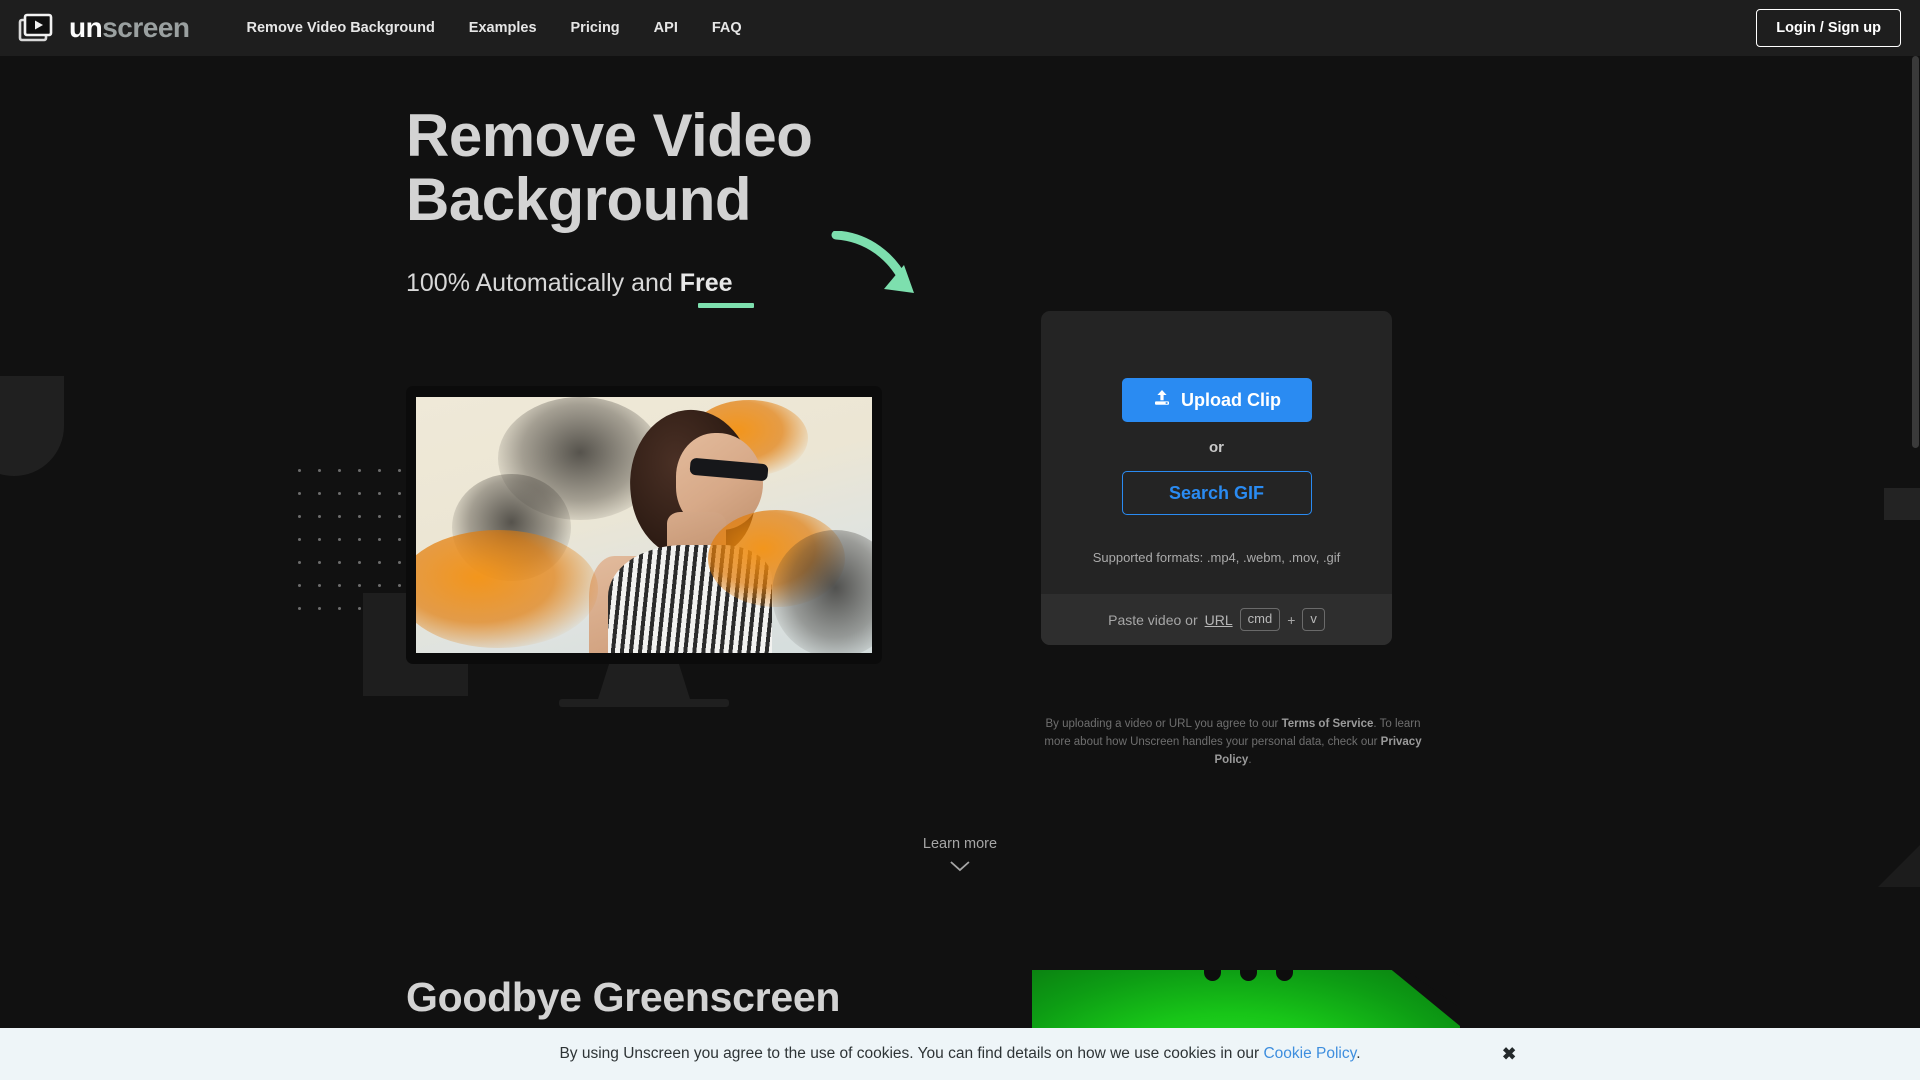 Image resolution: width=1920 pixels, height=1080 pixels. Describe the element at coordinates (503, 28) in the screenshot. I see `nav-link-examples: Examples` at that location.